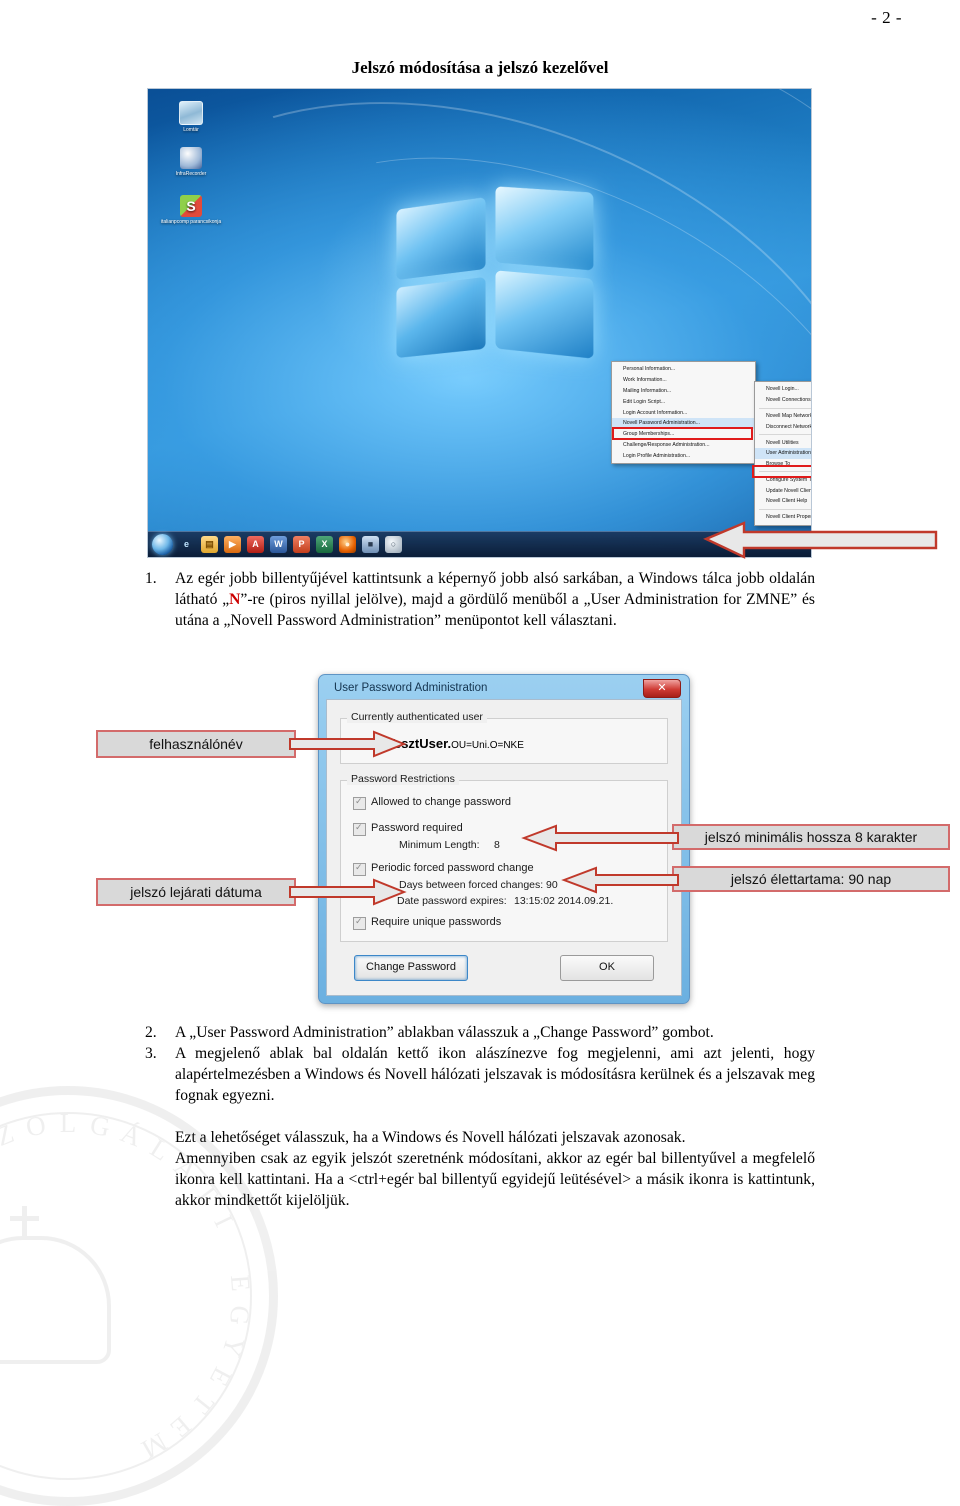 This screenshot has height=1506, width=960. I want to click on university-seal-watermark: NEMZETI KÖZSZOLGÁLATI EGYETEM, so click(139, 1296).